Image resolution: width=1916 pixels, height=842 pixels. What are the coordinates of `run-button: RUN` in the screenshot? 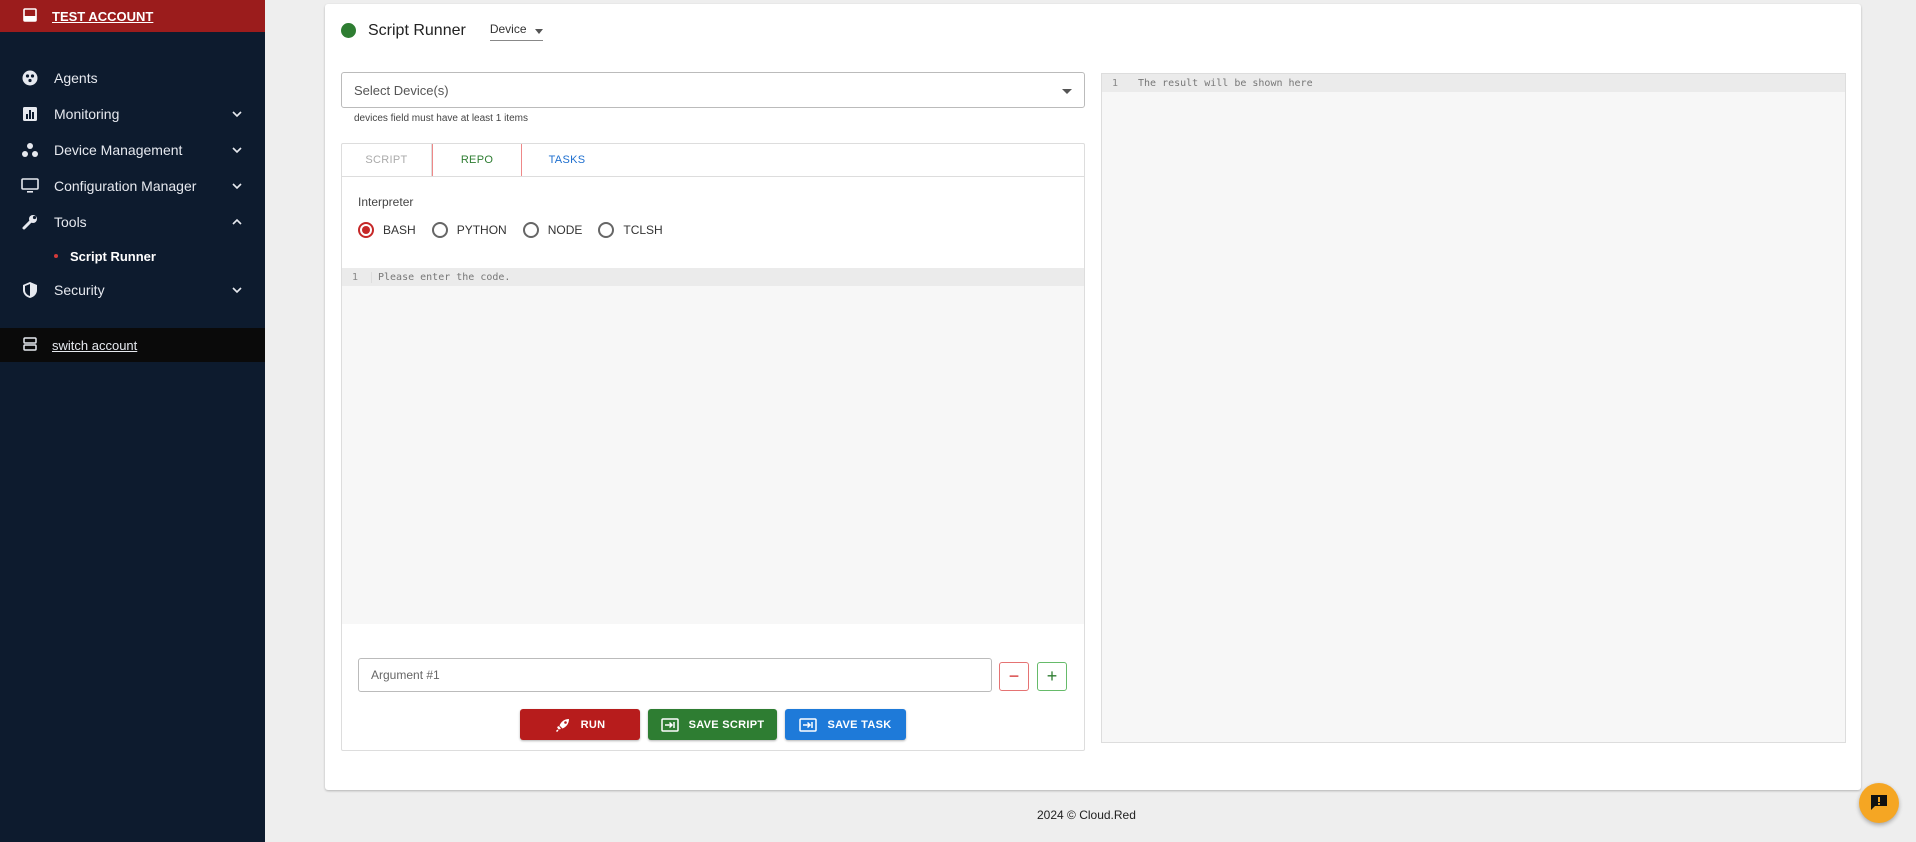 It's located at (580, 724).